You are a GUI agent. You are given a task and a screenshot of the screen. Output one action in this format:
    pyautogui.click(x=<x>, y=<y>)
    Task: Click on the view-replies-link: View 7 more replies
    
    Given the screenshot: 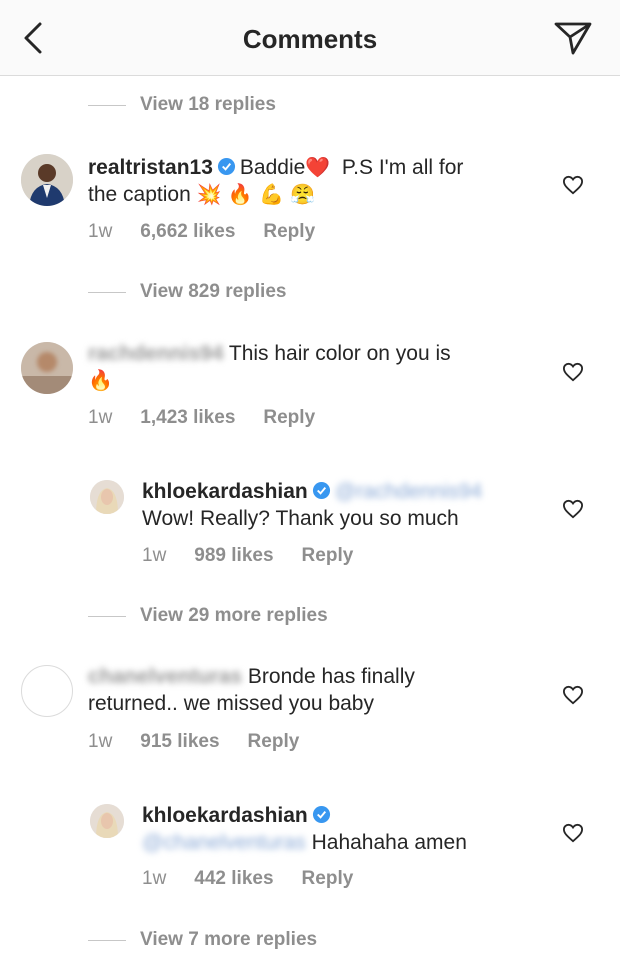 What is the action you would take?
    pyautogui.click(x=202, y=940)
    